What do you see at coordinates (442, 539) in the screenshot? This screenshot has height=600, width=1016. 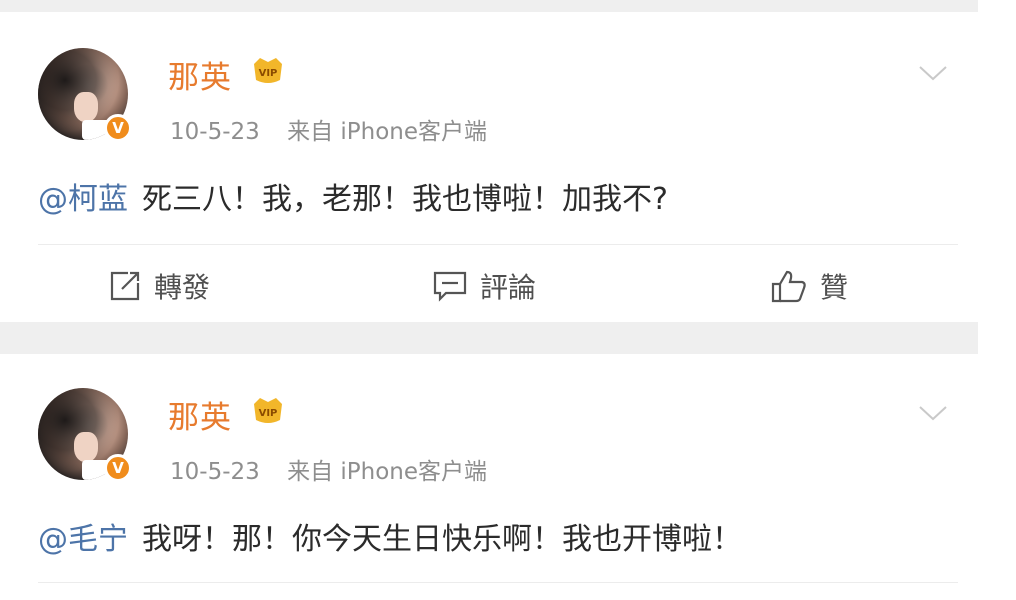 I see `post-text: 我呀！那！你今天生日快乐啊！我也开博啦！` at bounding box center [442, 539].